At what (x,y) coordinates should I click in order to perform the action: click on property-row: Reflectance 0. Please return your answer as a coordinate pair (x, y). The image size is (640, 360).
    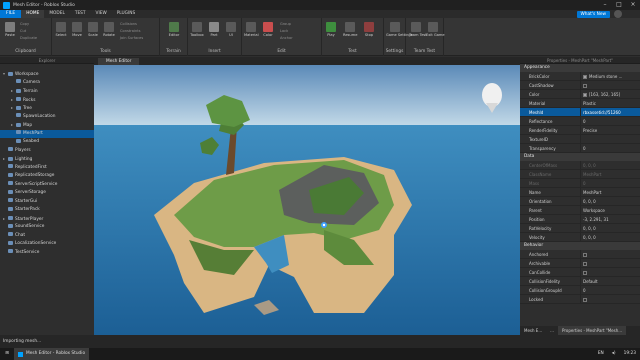
    Looking at the image, I should click on (580, 121).